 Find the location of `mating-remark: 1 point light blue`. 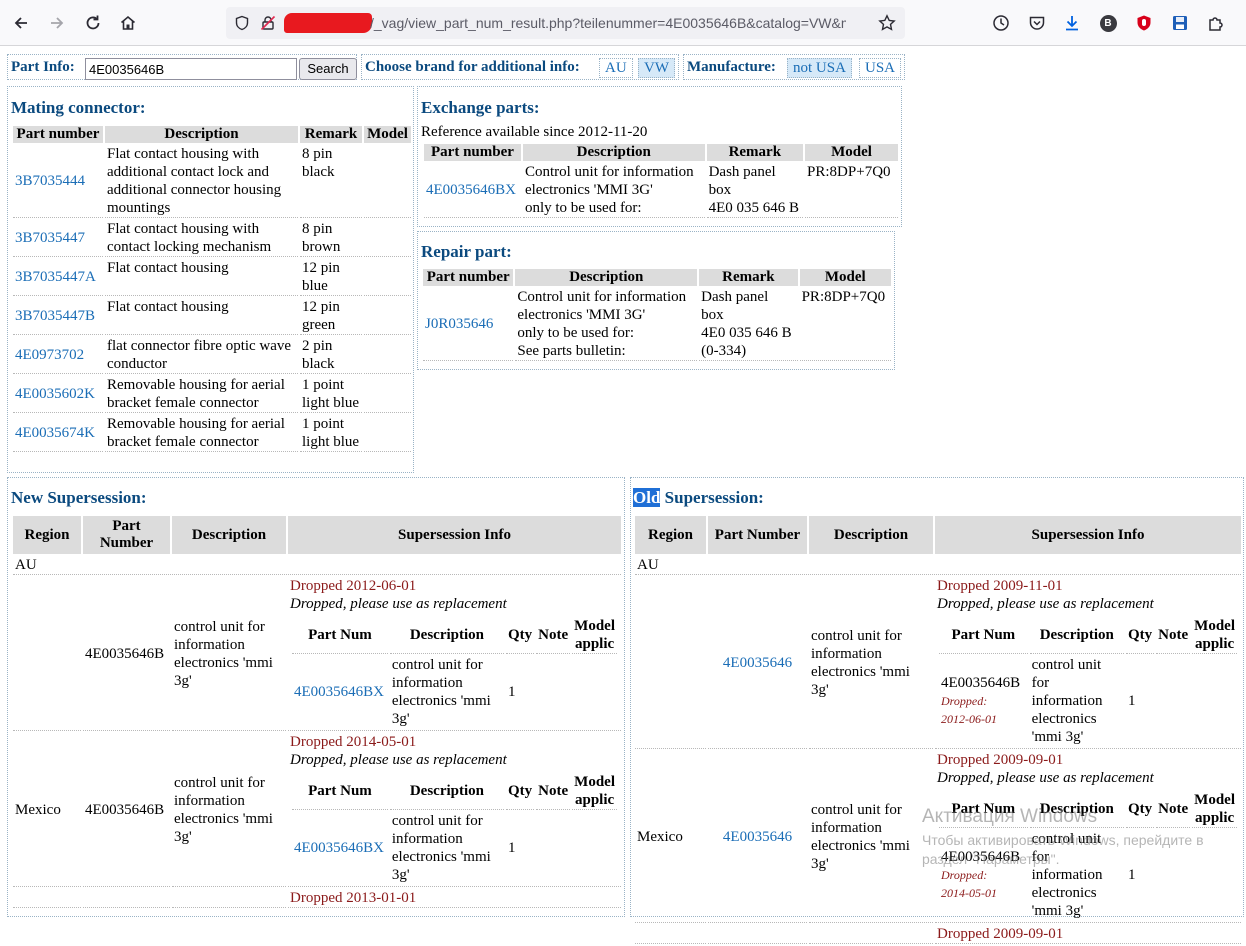

mating-remark: 1 point light blue is located at coordinates (331, 394).